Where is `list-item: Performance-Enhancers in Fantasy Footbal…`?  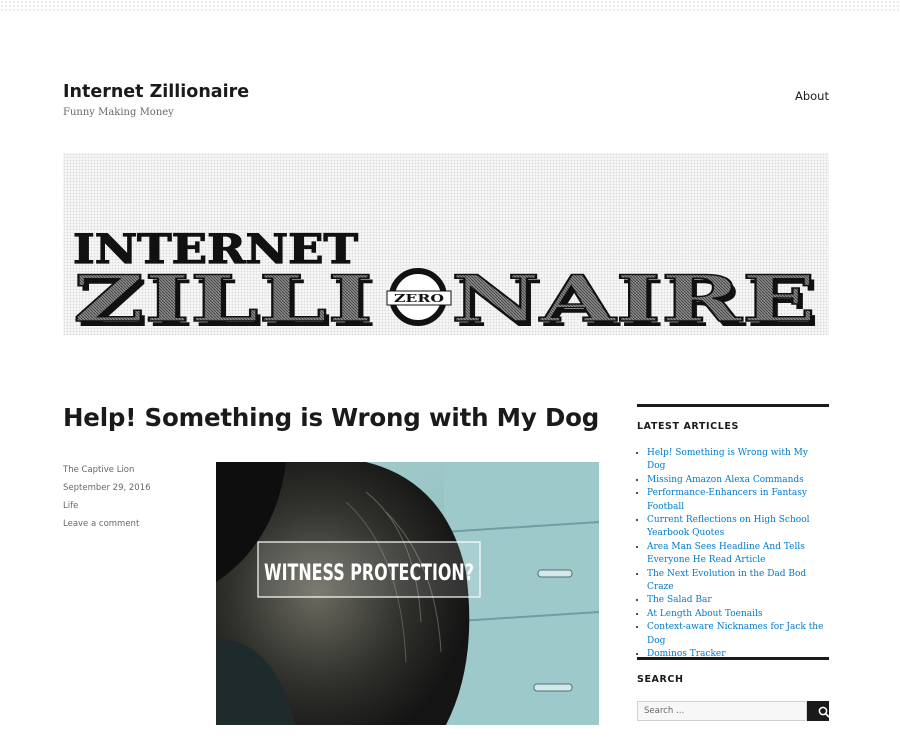
list-item: Performance-Enhancers in Fantasy Footbal… is located at coordinates (738, 500).